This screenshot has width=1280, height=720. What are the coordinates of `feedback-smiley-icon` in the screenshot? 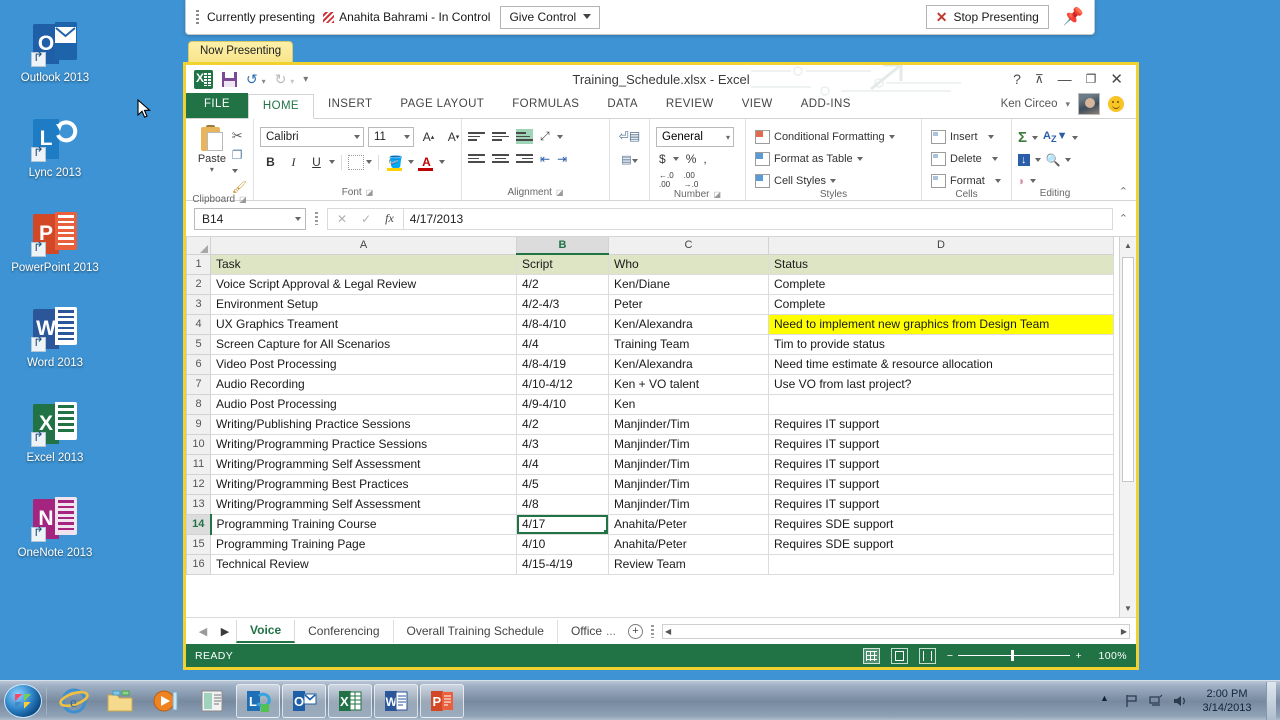 It's located at (1116, 104).